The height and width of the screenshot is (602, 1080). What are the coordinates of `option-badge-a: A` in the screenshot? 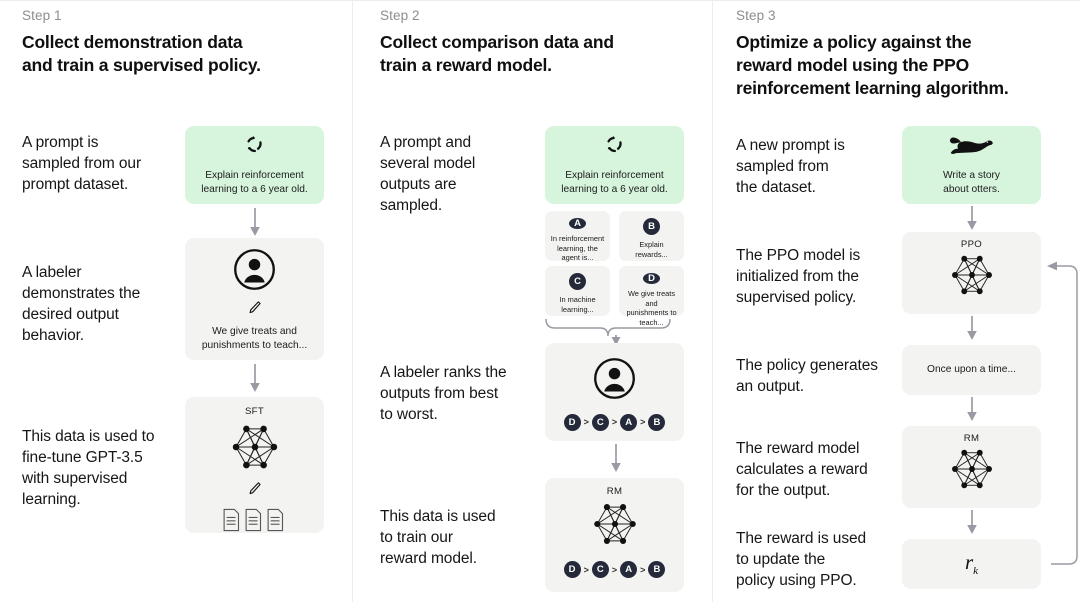 It's located at (577, 223).